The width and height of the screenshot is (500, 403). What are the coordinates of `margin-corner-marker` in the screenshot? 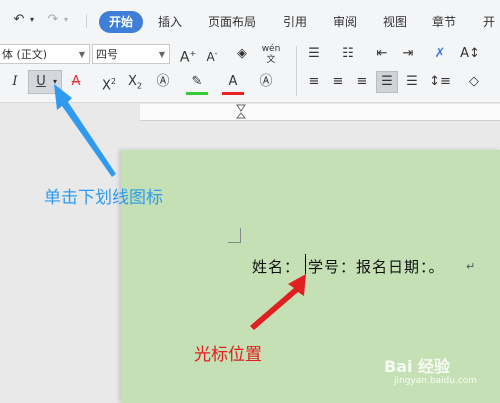 It's located at (234, 235).